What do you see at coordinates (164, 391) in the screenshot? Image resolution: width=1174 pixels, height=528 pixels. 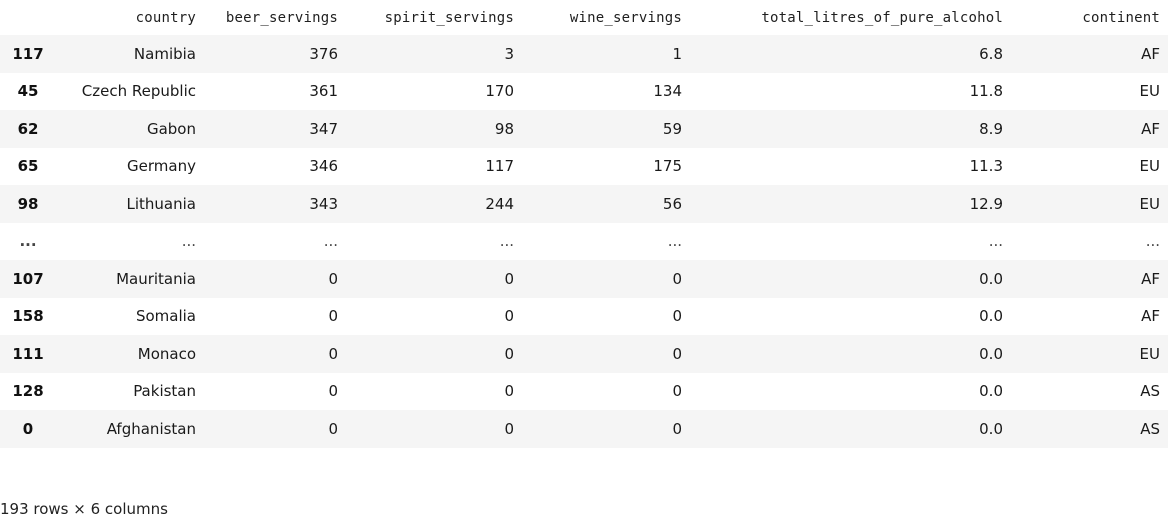 I see `cell-country: Pakistan` at bounding box center [164, 391].